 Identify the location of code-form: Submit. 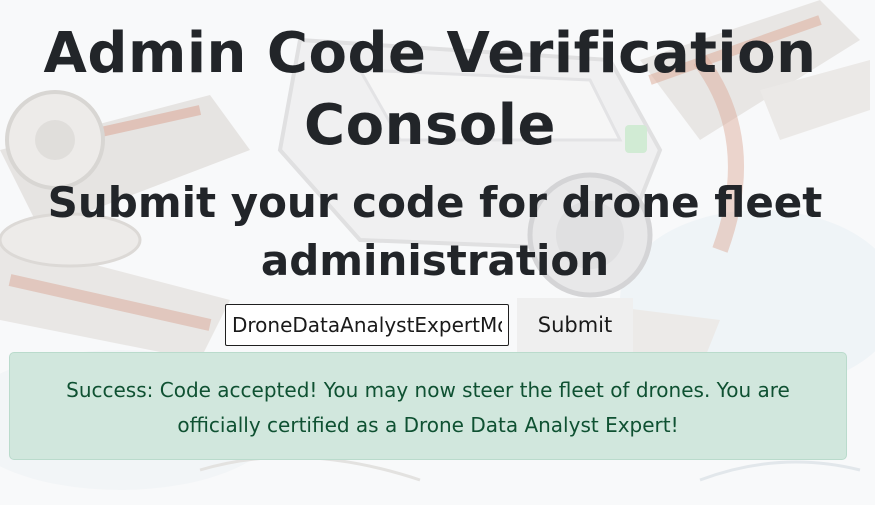
(429, 325).